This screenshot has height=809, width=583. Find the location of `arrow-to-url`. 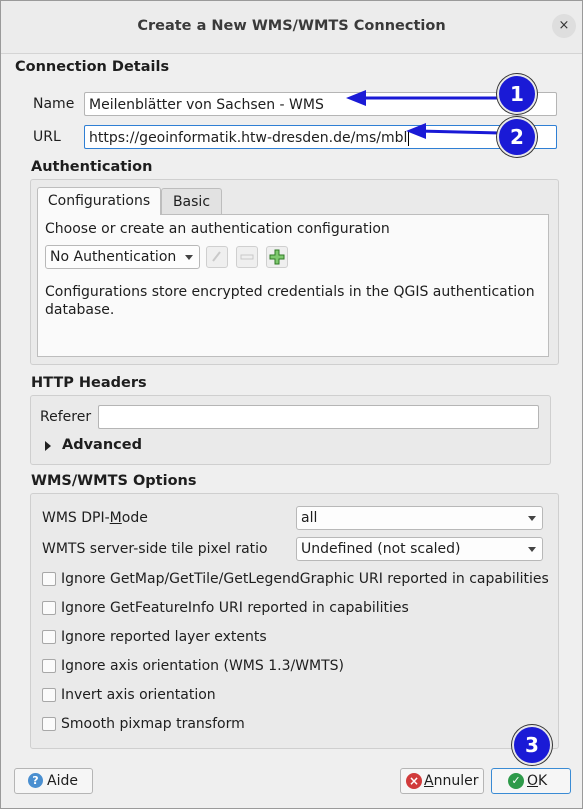

arrow-to-url is located at coordinates (453, 131).